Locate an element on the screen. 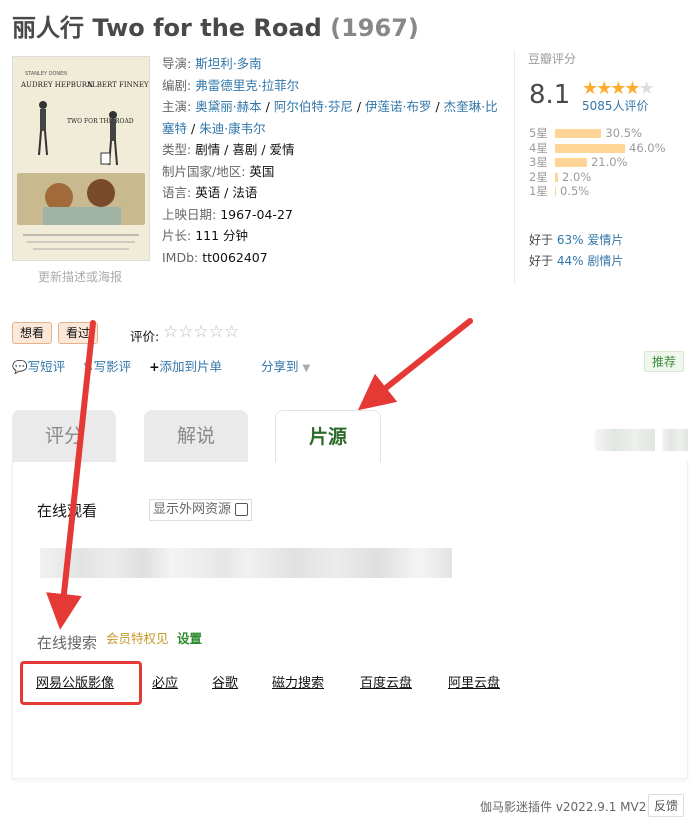 The width and height of the screenshot is (700, 825). search-link-bing: 必应 is located at coordinates (165, 681).